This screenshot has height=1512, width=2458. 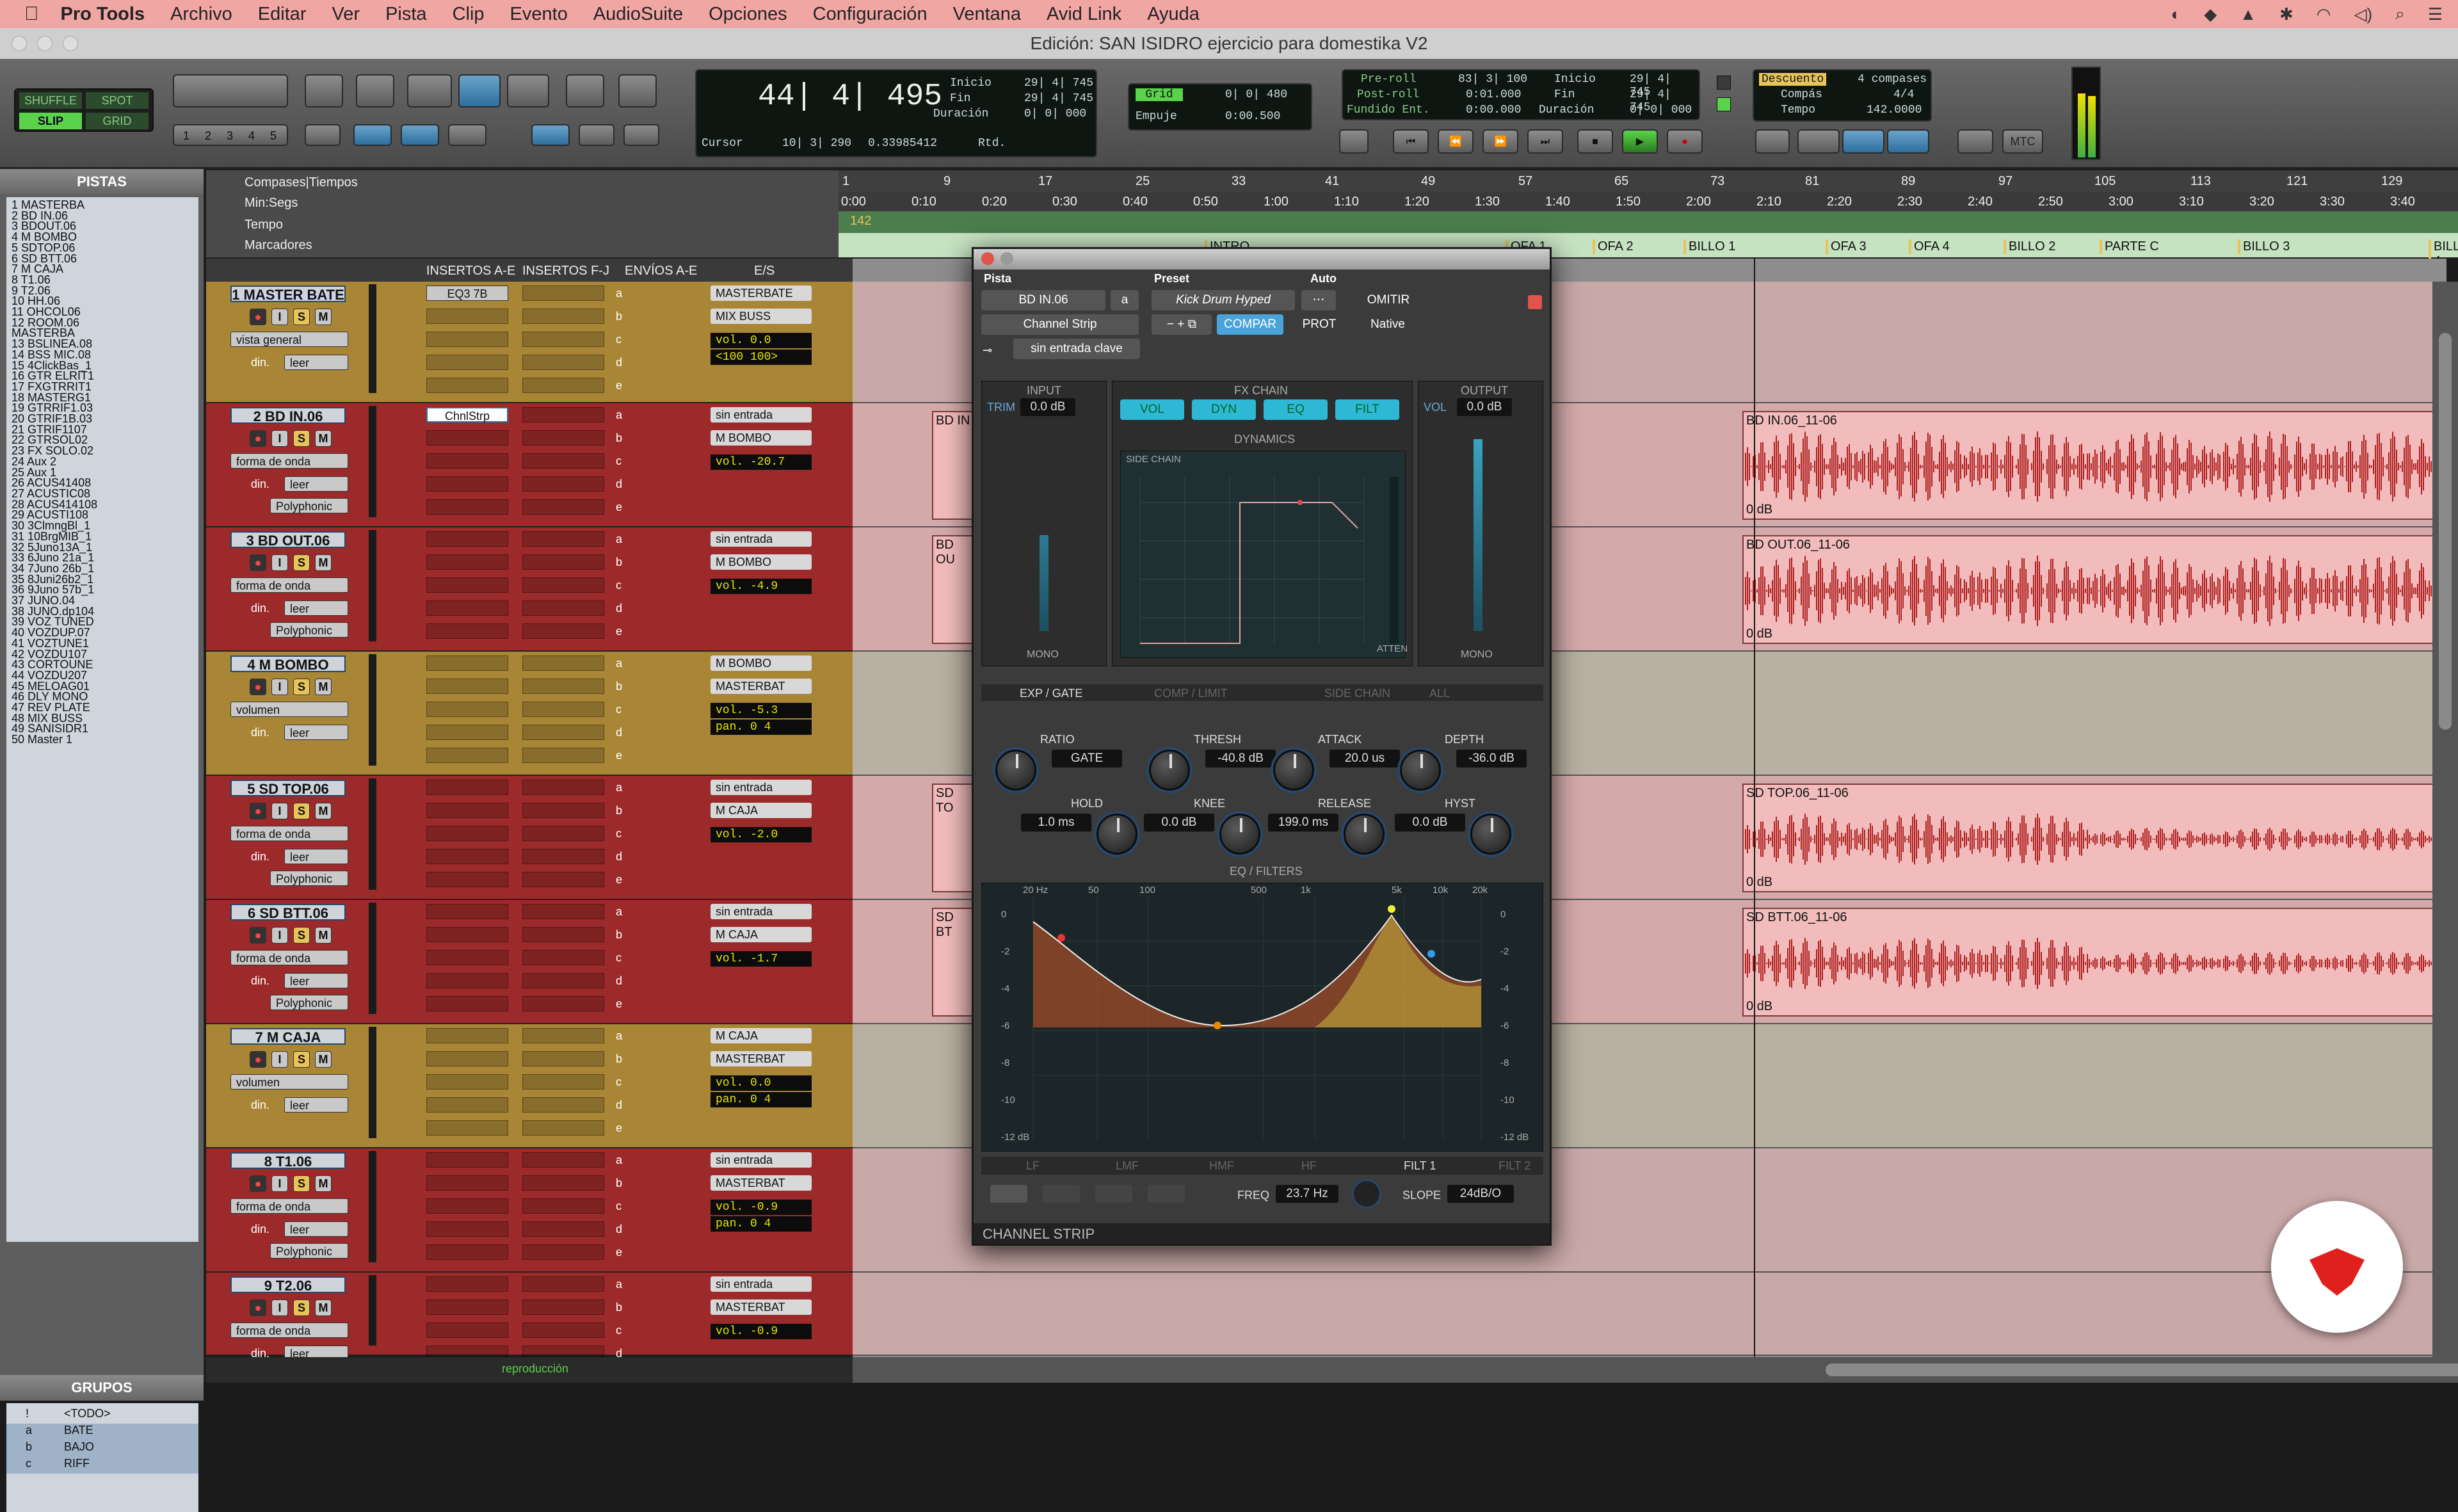 I want to click on tab-side-chain: SIDE CHAIN, so click(x=1357, y=693).